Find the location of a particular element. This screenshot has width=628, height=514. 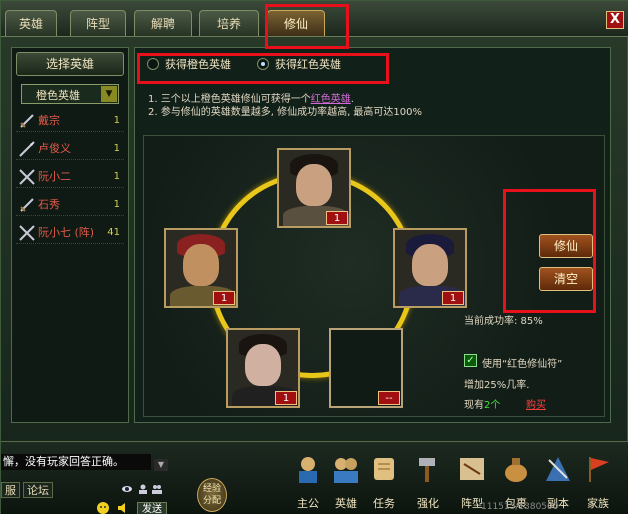

hero-list-item: 阮小七 (阵) 41 is located at coordinates (70, 233).